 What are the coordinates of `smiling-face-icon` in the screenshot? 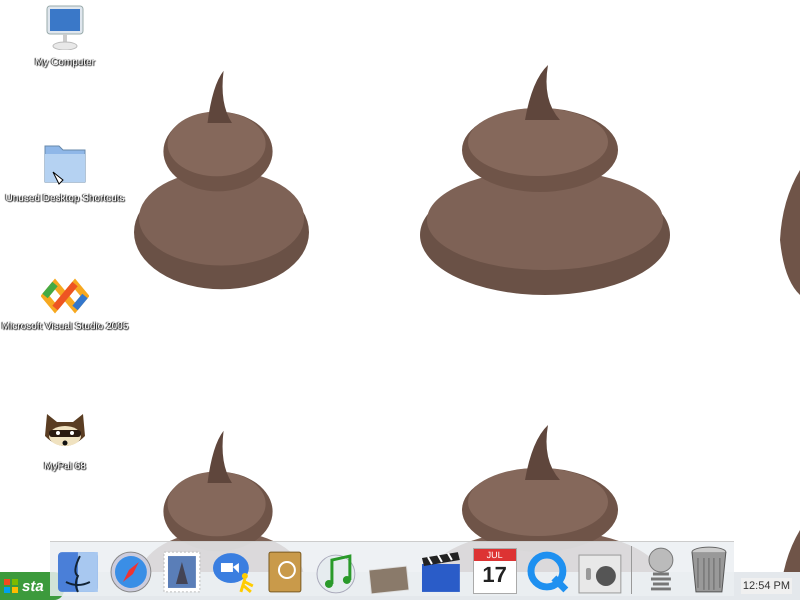 It's located at (78, 572).